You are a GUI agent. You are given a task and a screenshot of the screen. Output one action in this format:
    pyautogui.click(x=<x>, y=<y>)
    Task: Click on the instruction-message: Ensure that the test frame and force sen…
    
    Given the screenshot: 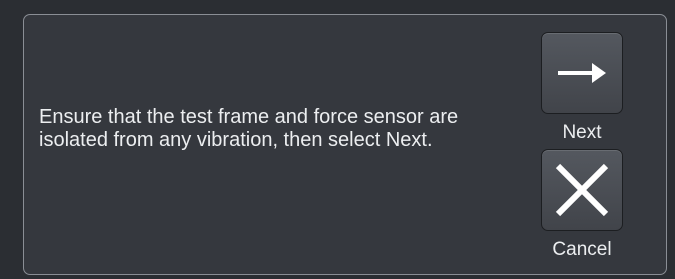 What is the action you would take?
    pyautogui.click(x=249, y=128)
    